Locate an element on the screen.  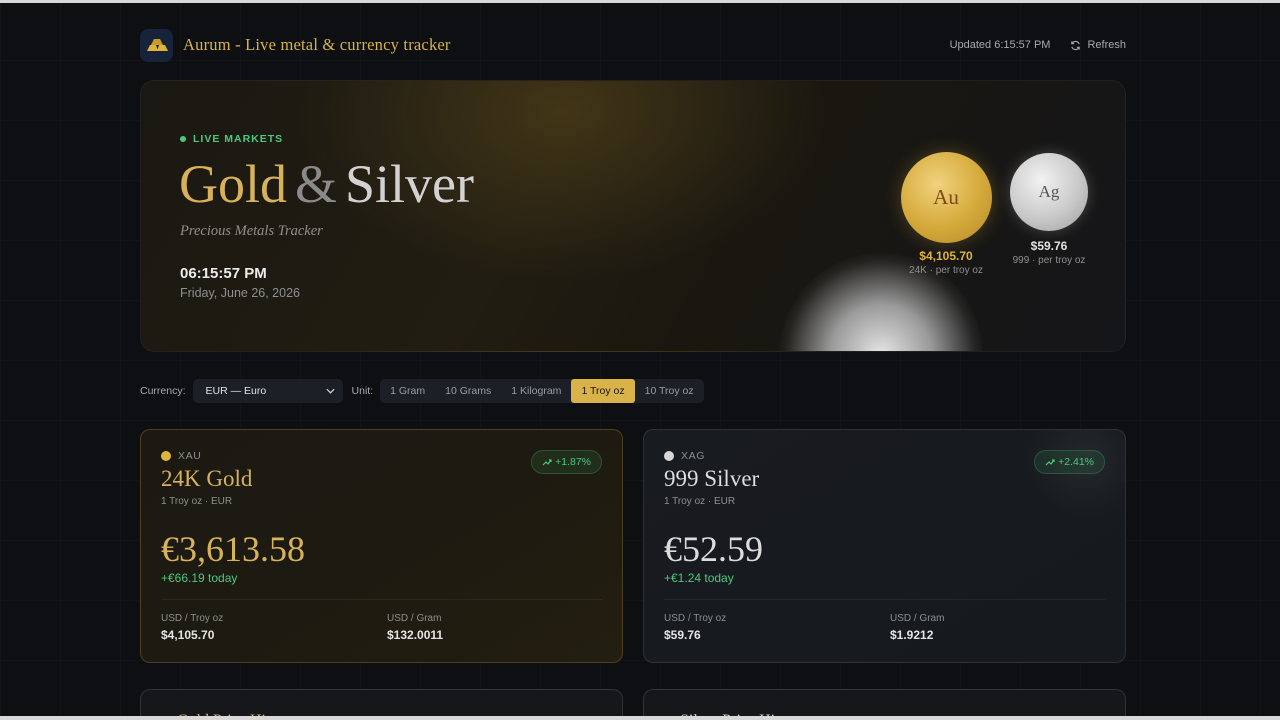
stat-value: $59.76 is located at coordinates (682, 635).